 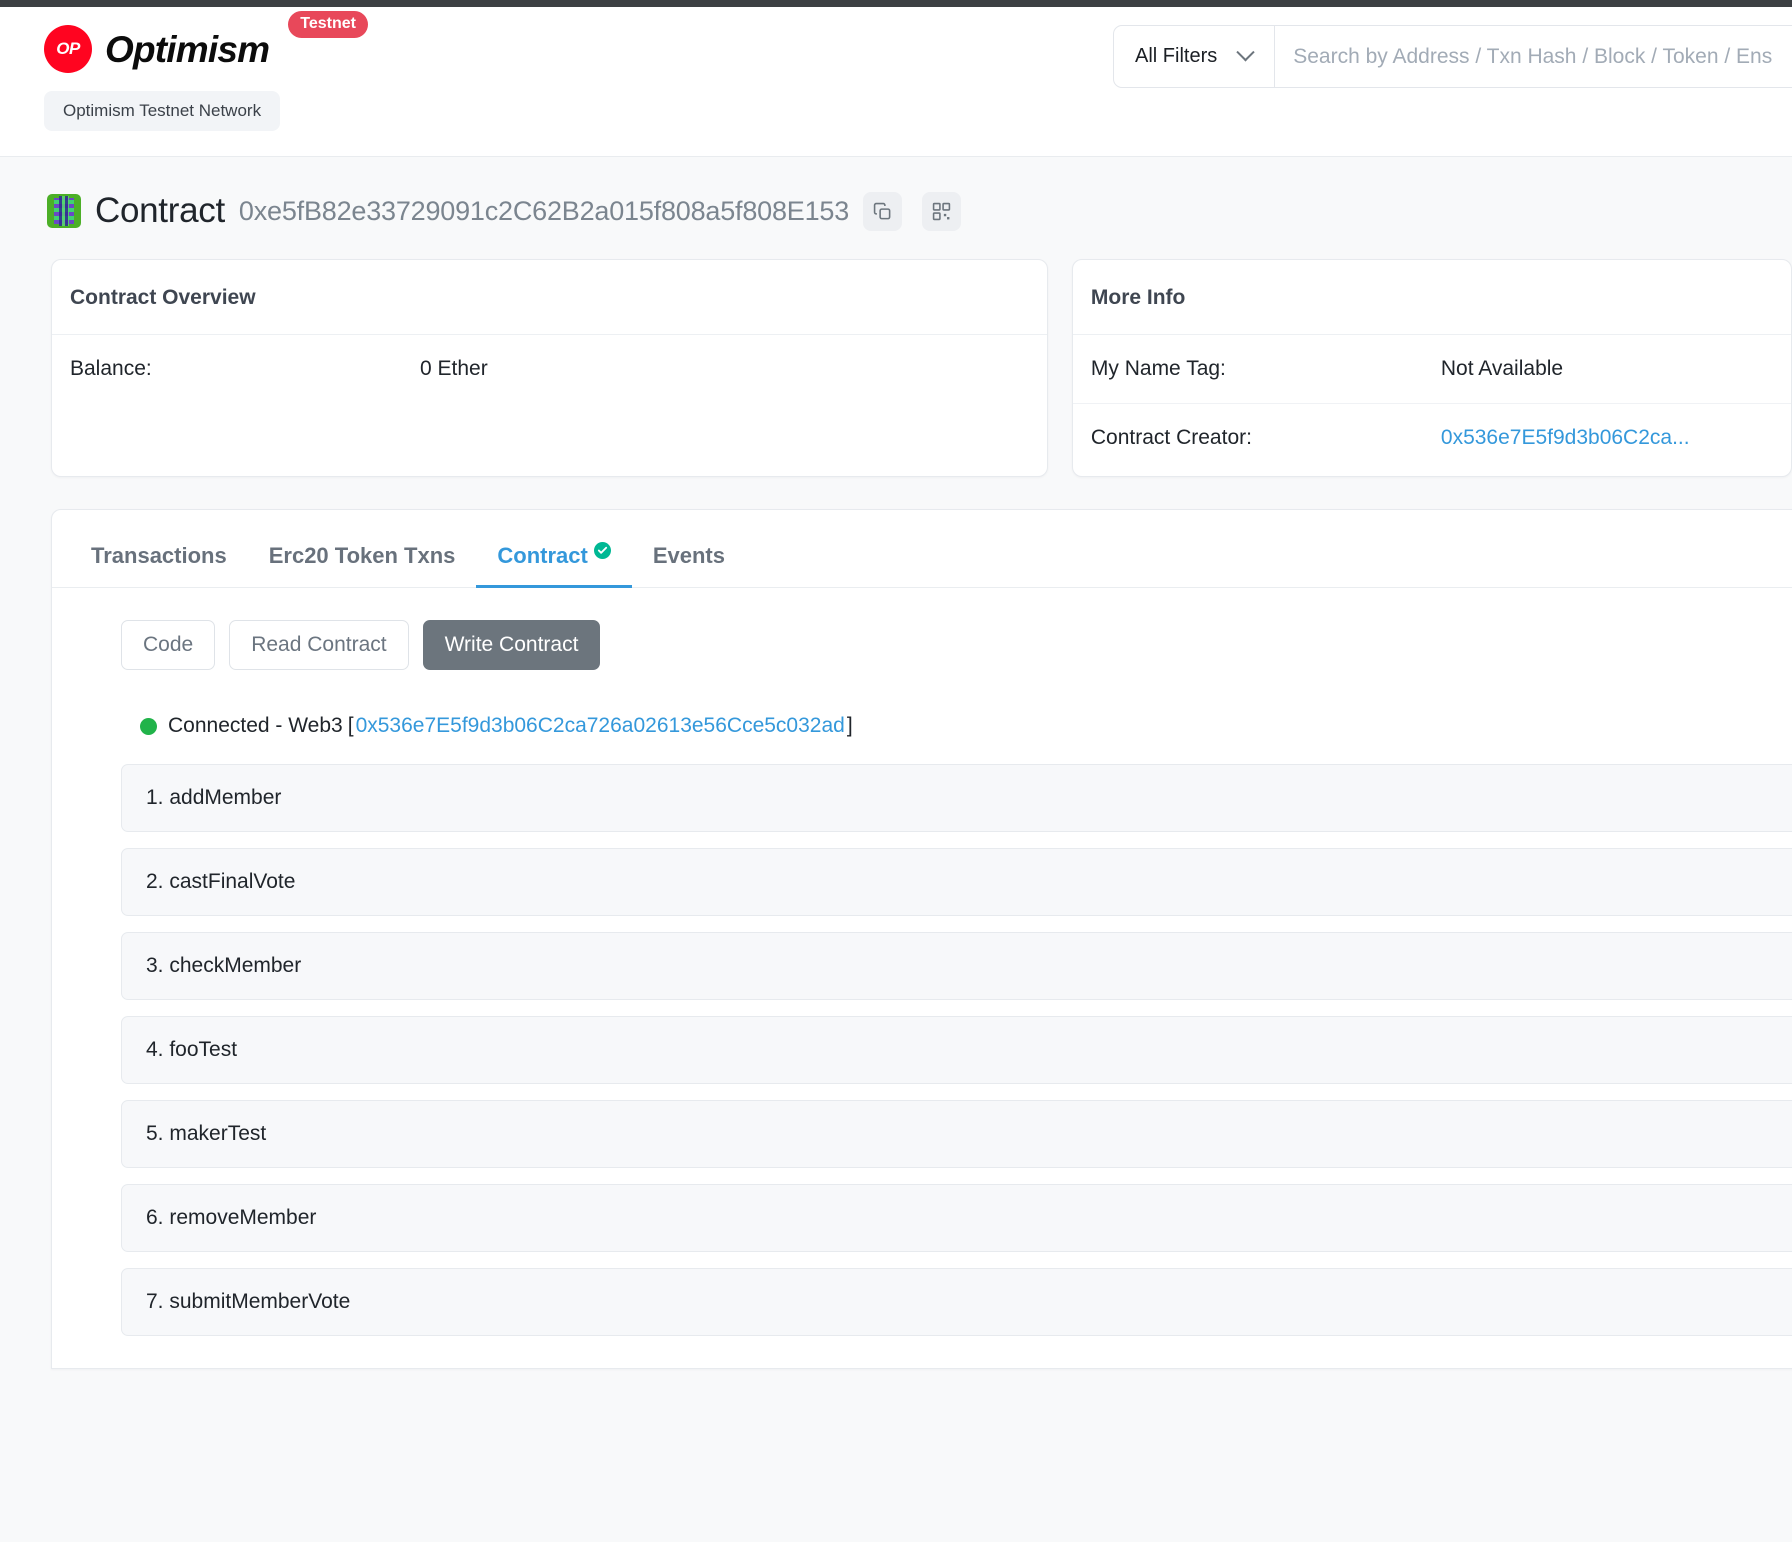 I want to click on tab-events: Events, so click(x=689, y=565).